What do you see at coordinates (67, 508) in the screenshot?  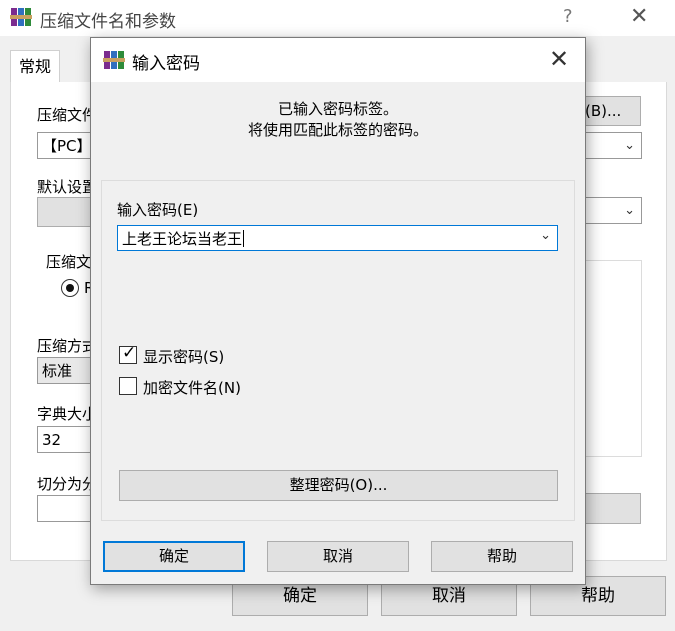 I see `split-volumes-field` at bounding box center [67, 508].